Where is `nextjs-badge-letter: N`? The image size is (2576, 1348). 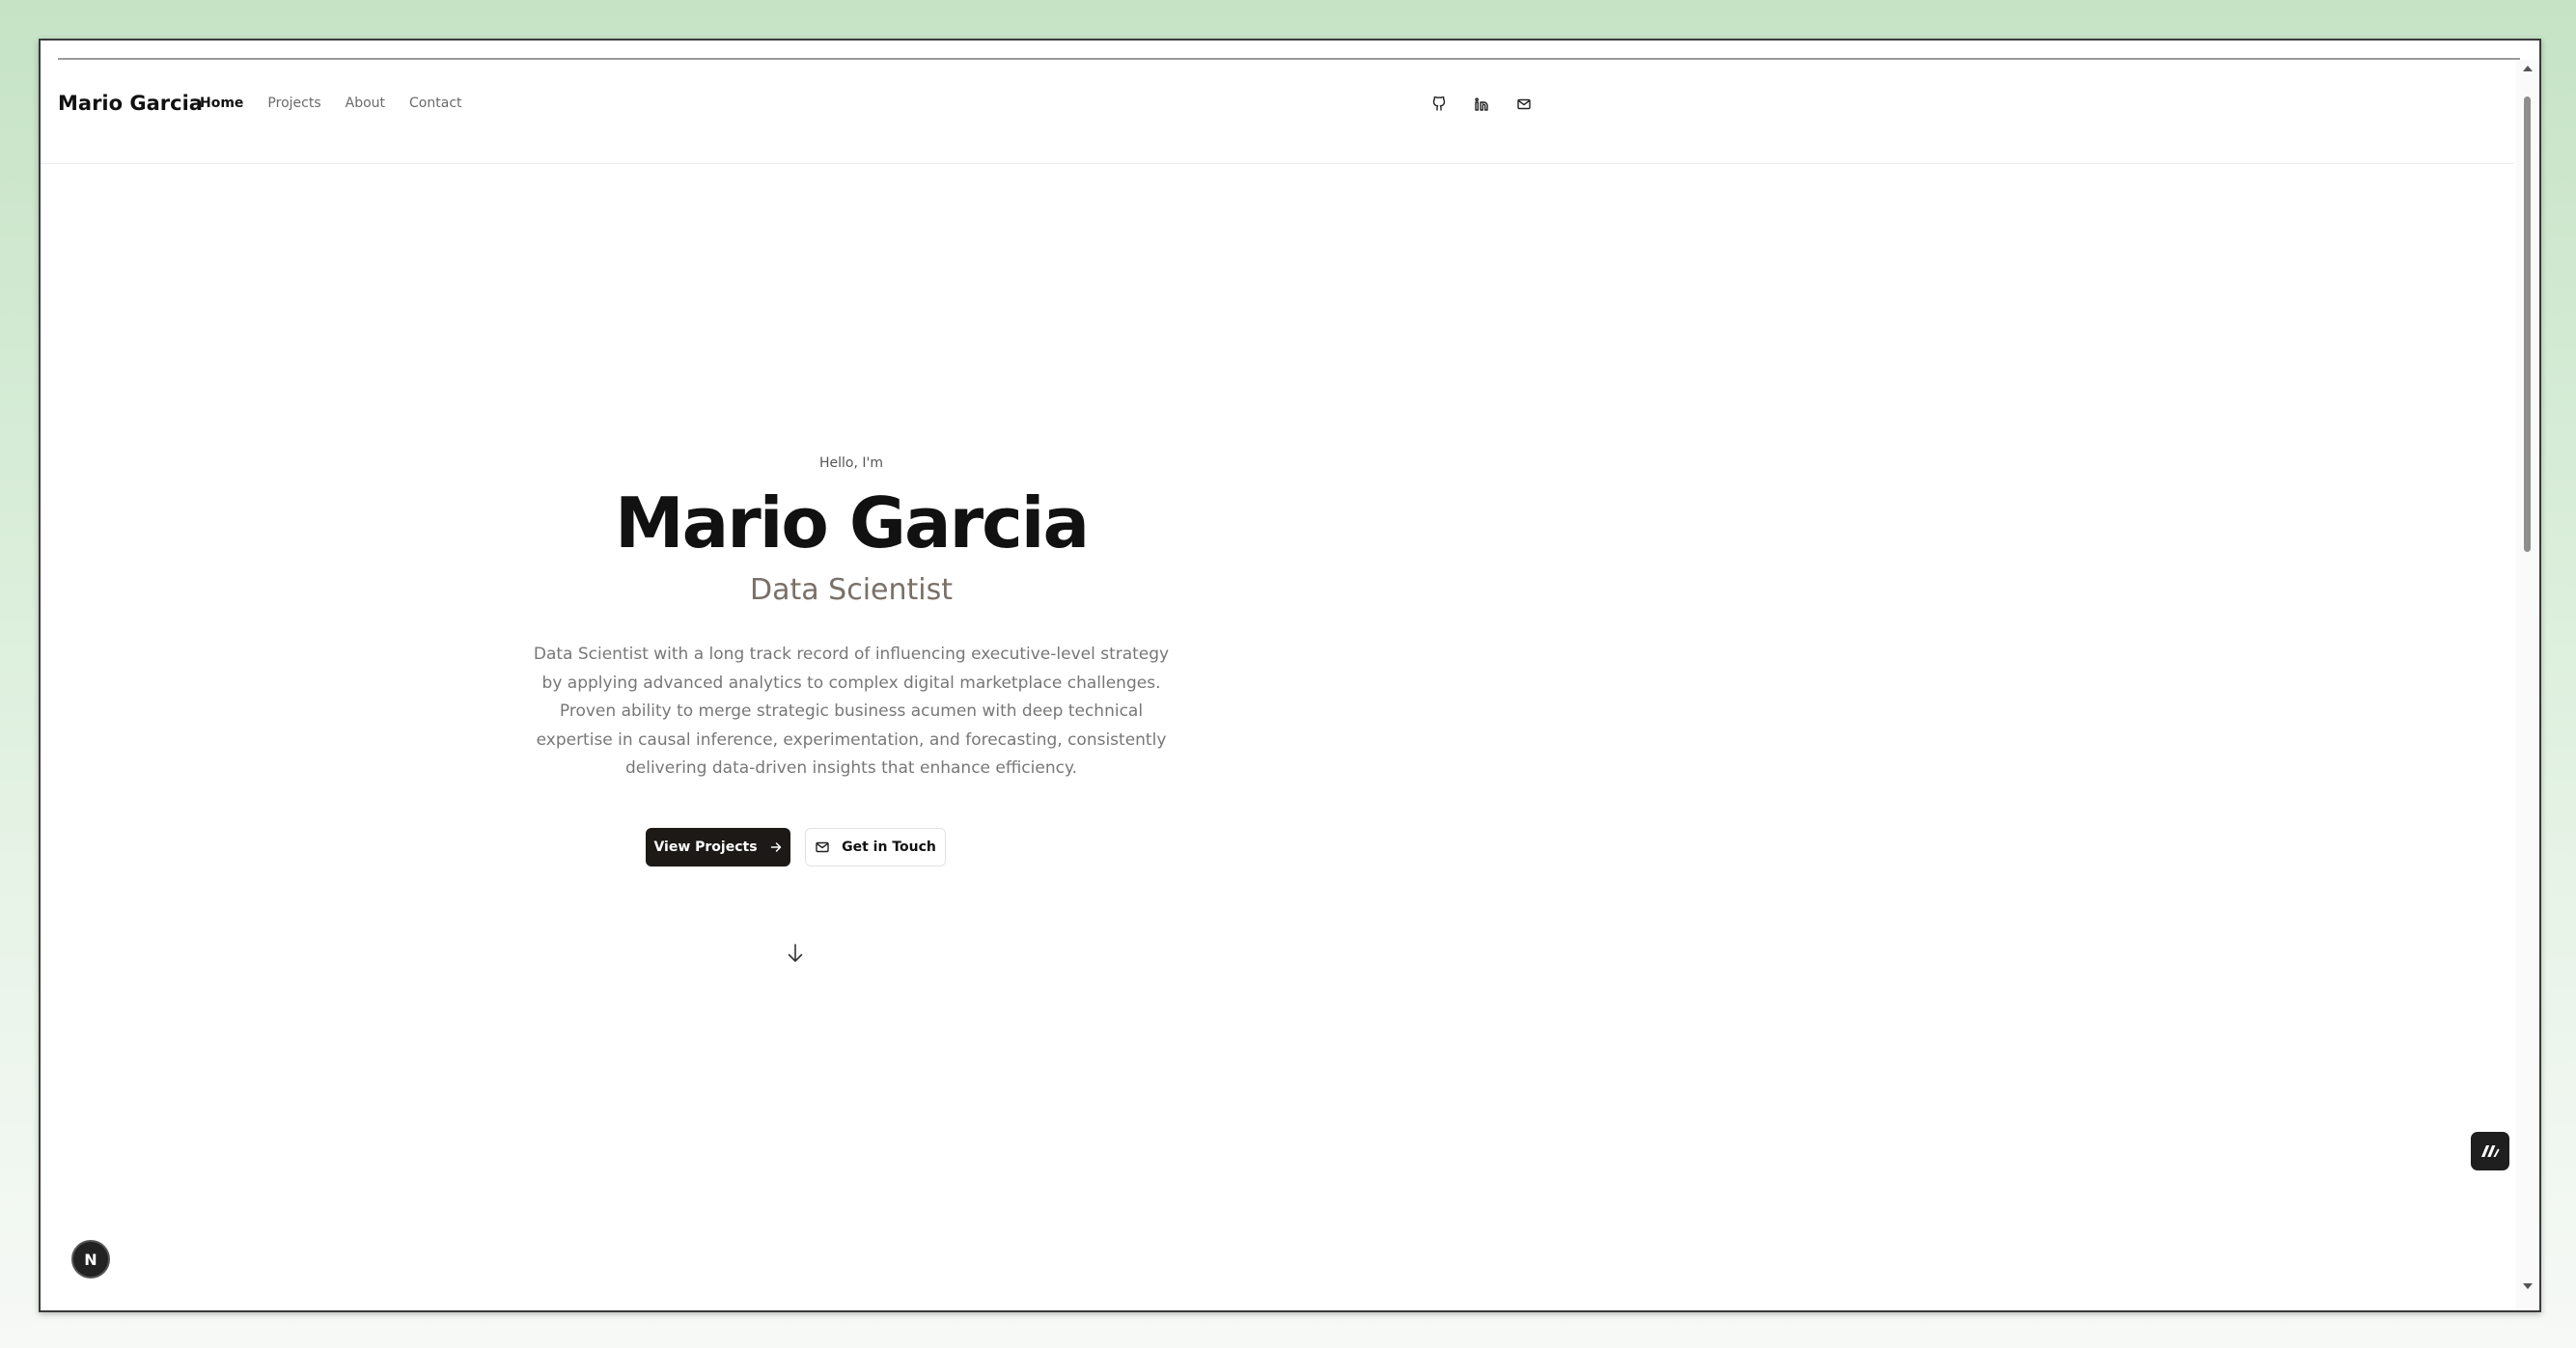 nextjs-badge-letter: N is located at coordinates (90, 1259).